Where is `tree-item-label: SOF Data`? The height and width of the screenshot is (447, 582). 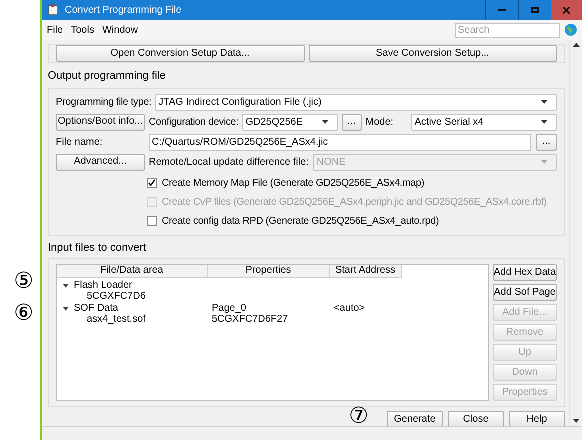 tree-item-label: SOF Data is located at coordinates (96, 309).